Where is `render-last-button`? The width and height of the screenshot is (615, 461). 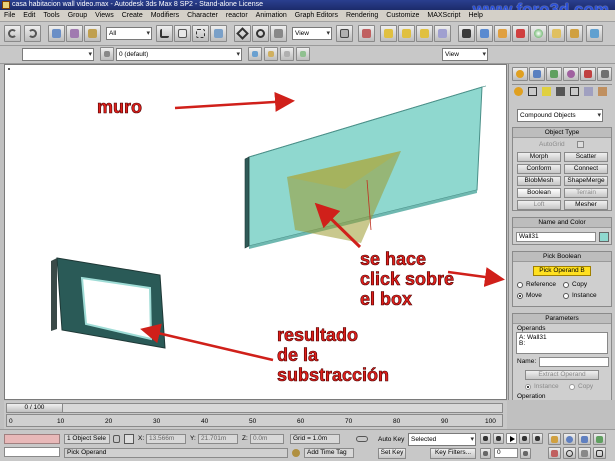
render-last-button is located at coordinates (594, 33).